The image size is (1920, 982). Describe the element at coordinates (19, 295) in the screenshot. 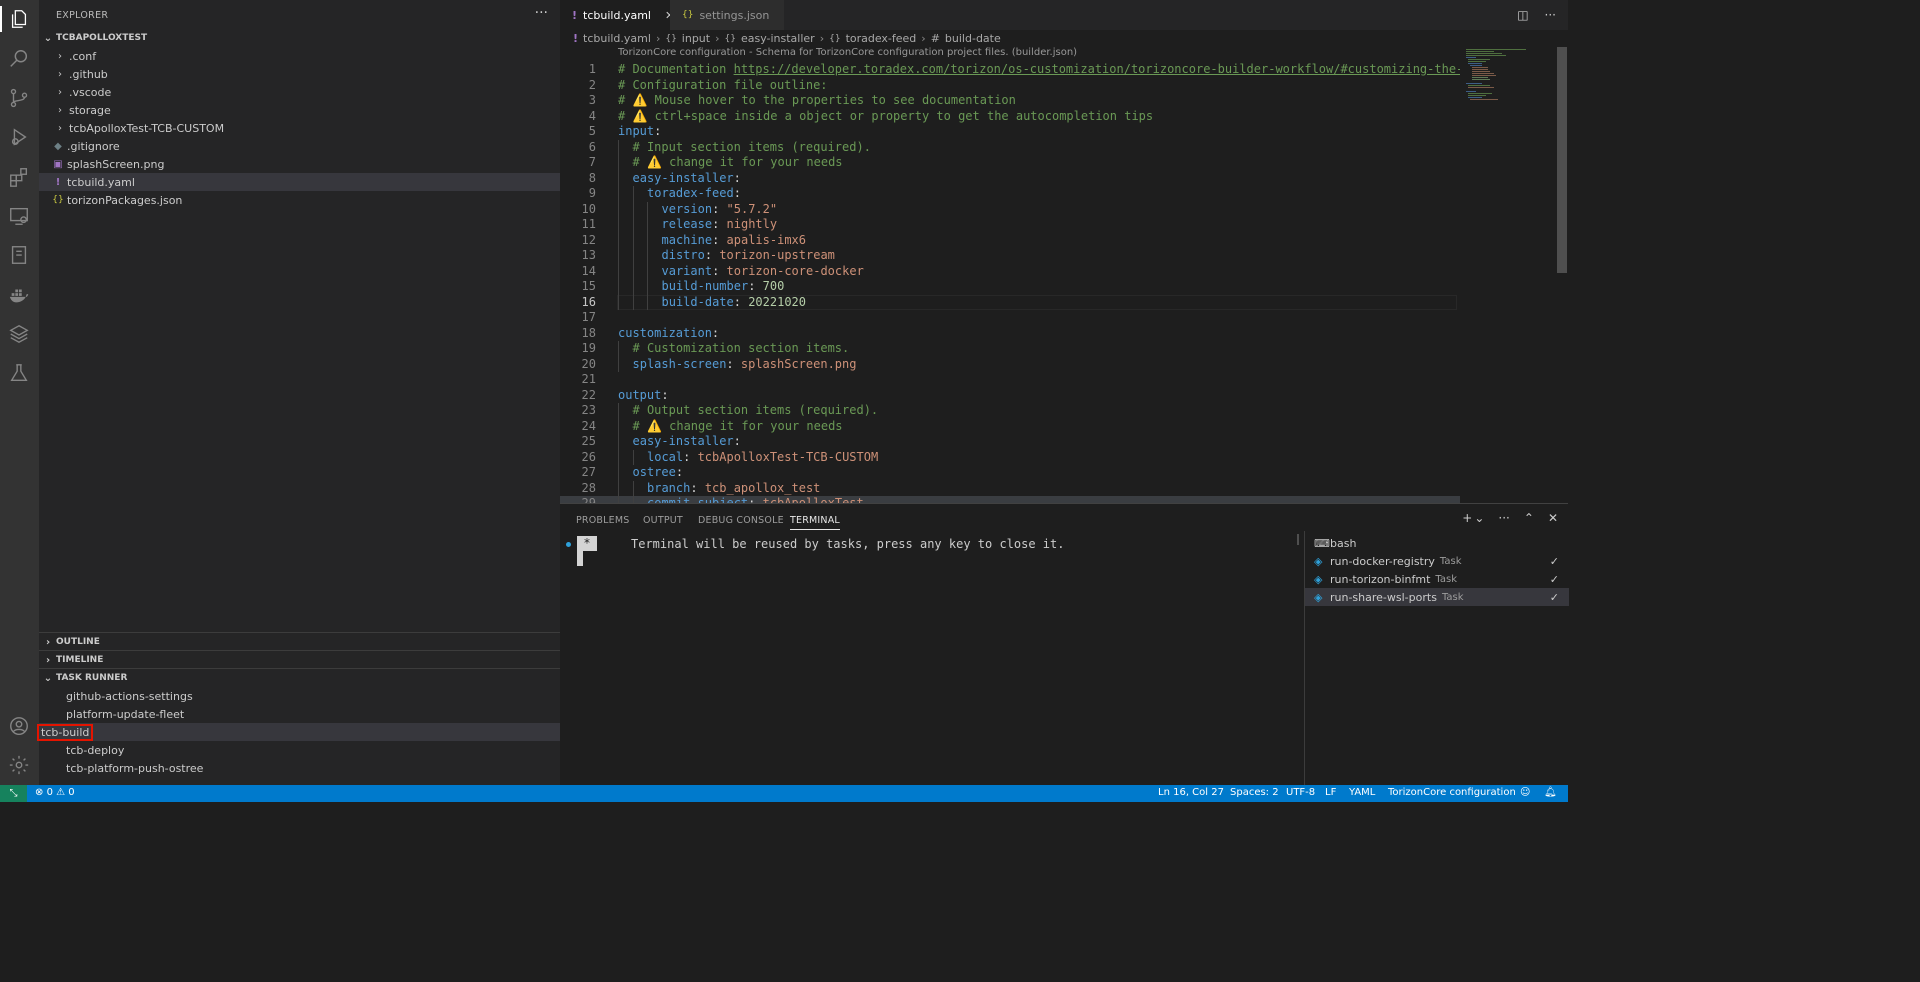

I see `docker-icon` at that location.